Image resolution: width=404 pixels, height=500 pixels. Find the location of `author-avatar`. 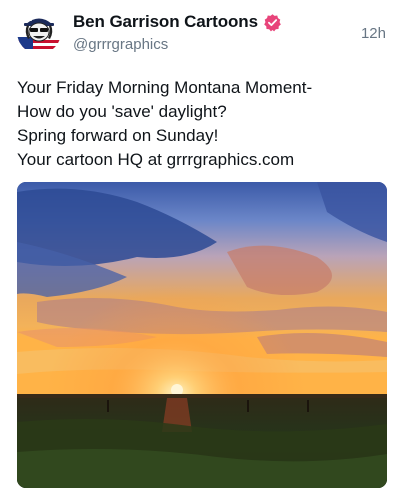

author-avatar is located at coordinates (39, 32).